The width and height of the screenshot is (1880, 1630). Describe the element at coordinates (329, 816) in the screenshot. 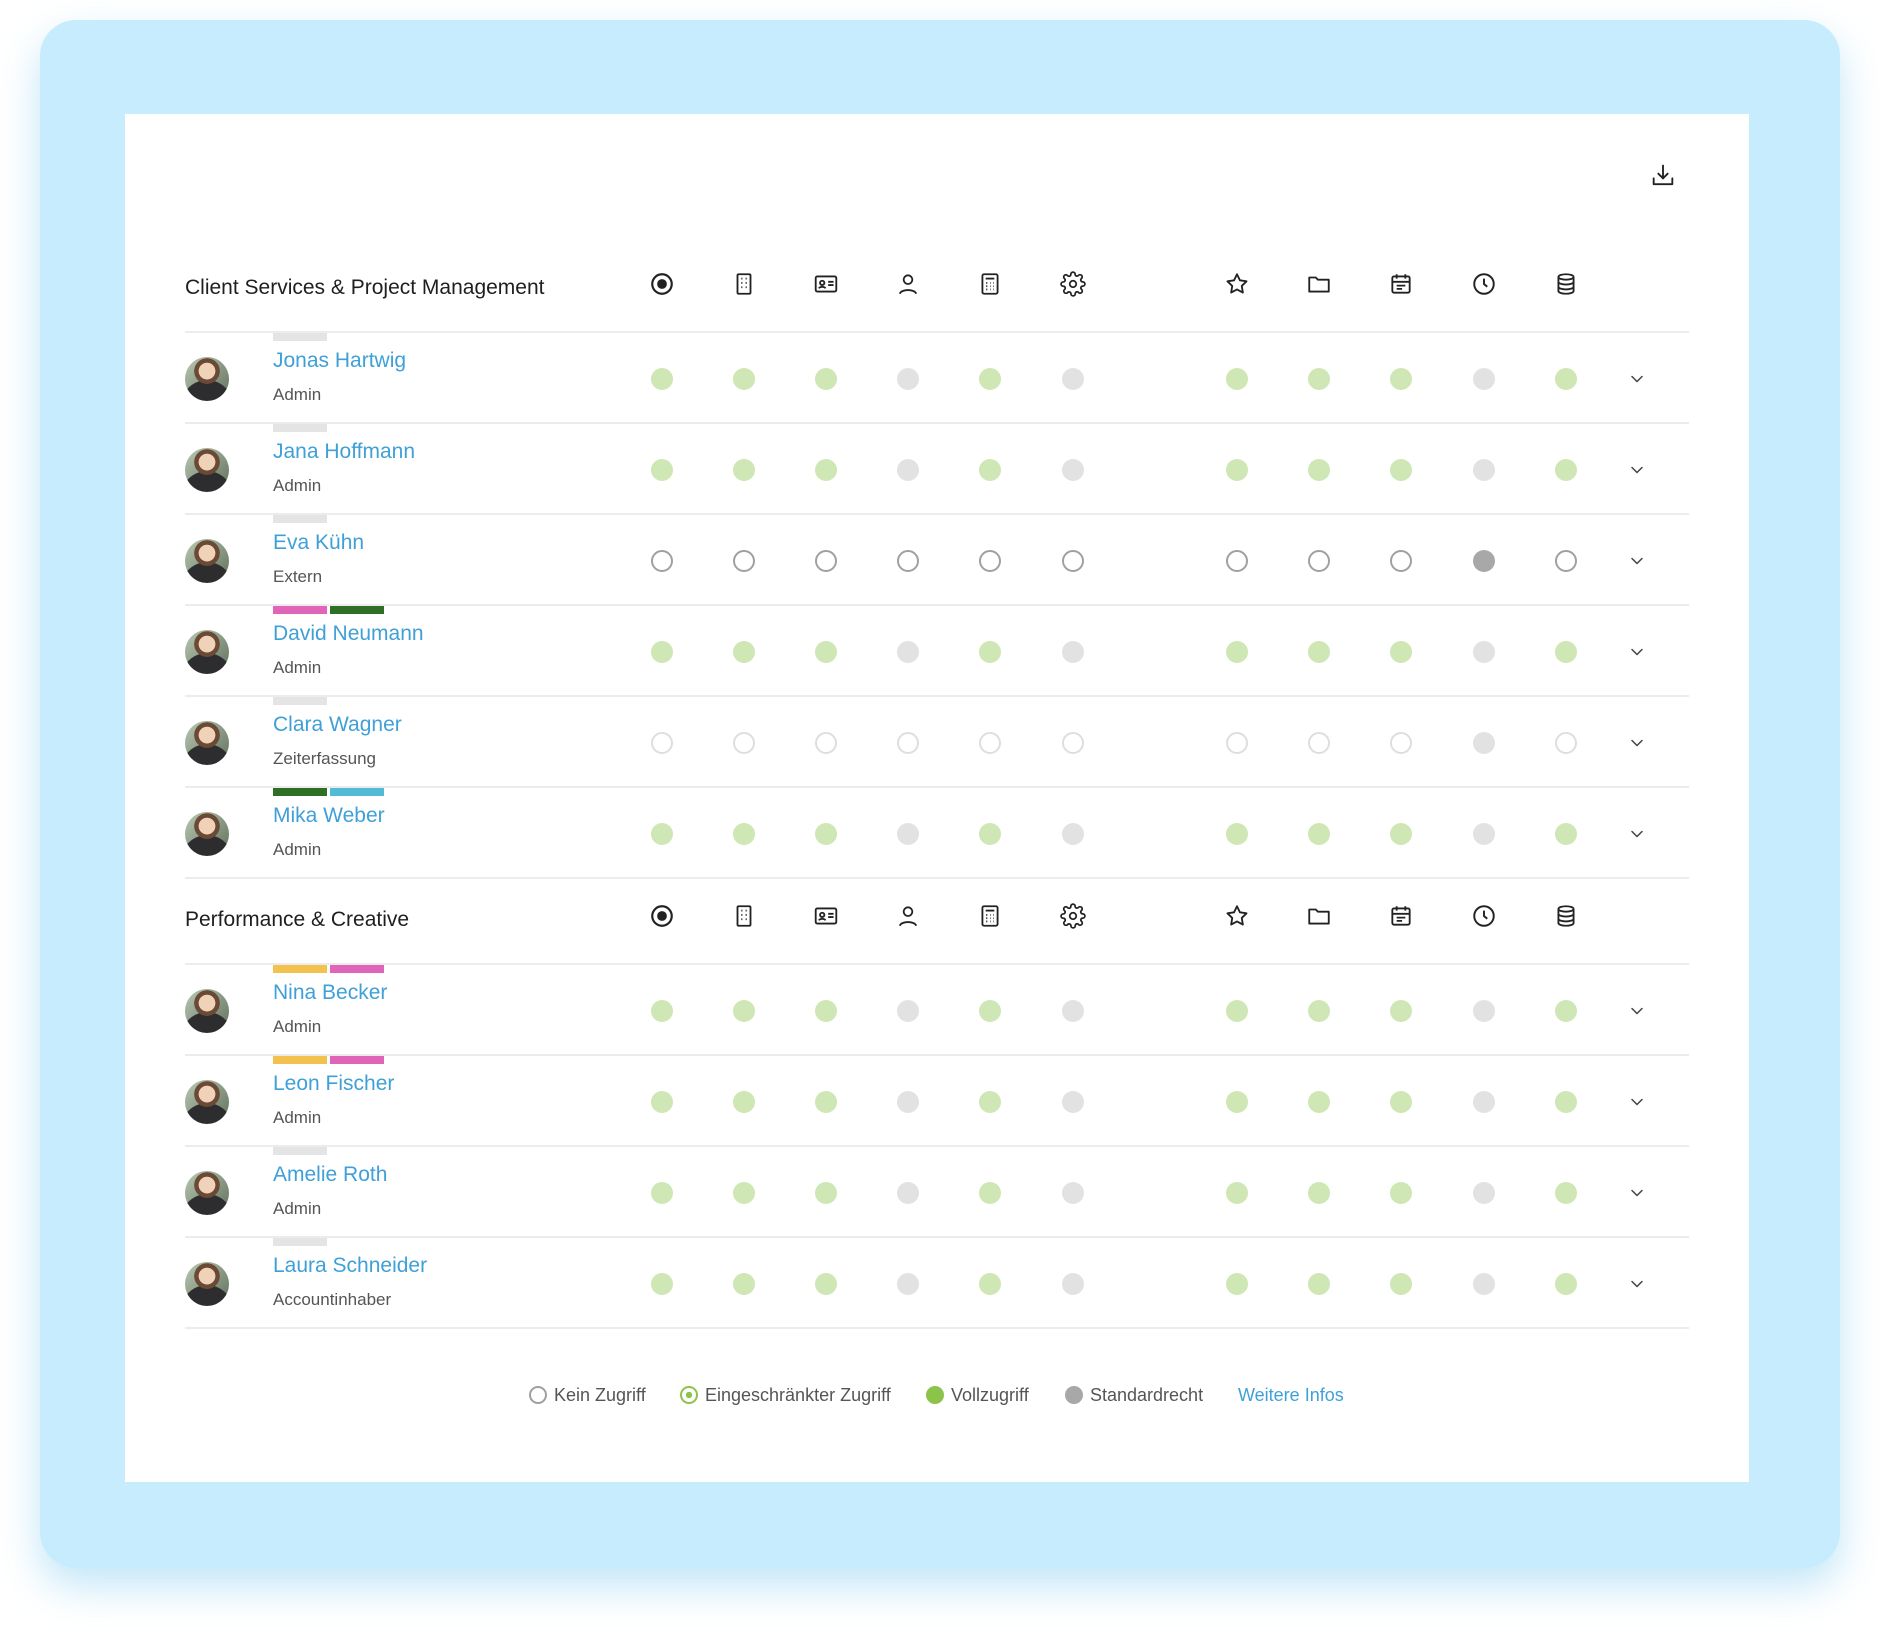

I see `member-name: Mika Weber` at that location.